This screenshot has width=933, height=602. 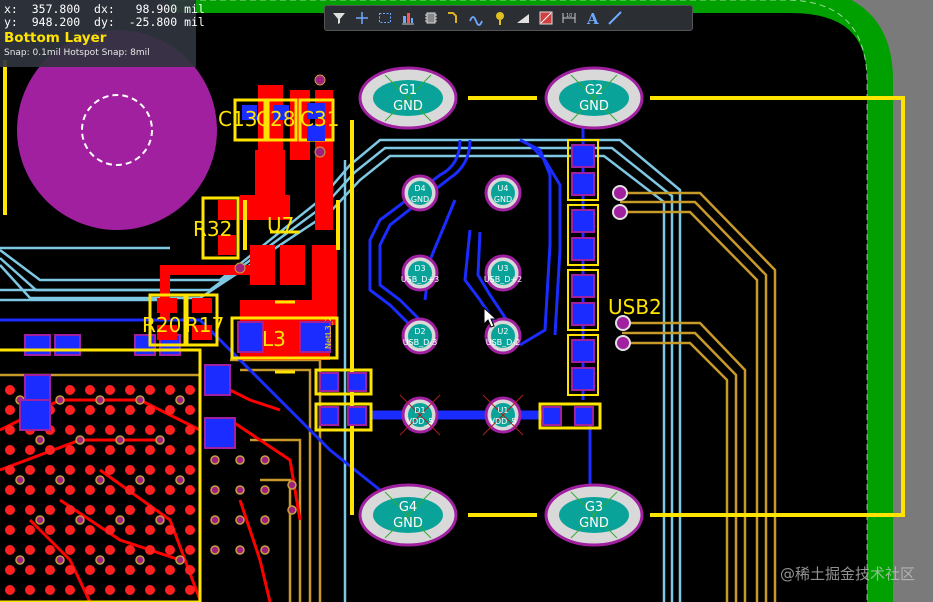 I want to click on d1-ref: D1, so click(x=419, y=410).